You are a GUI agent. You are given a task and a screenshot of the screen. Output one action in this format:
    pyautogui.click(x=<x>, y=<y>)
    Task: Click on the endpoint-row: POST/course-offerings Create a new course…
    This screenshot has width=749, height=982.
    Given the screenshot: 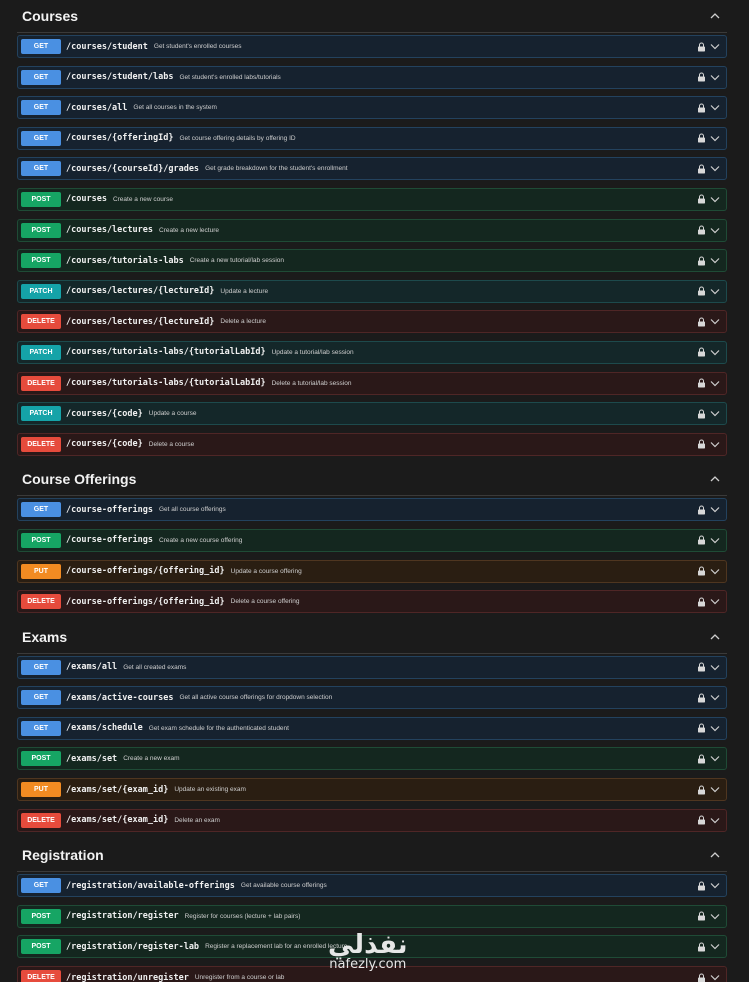 What is the action you would take?
    pyautogui.click(x=372, y=540)
    